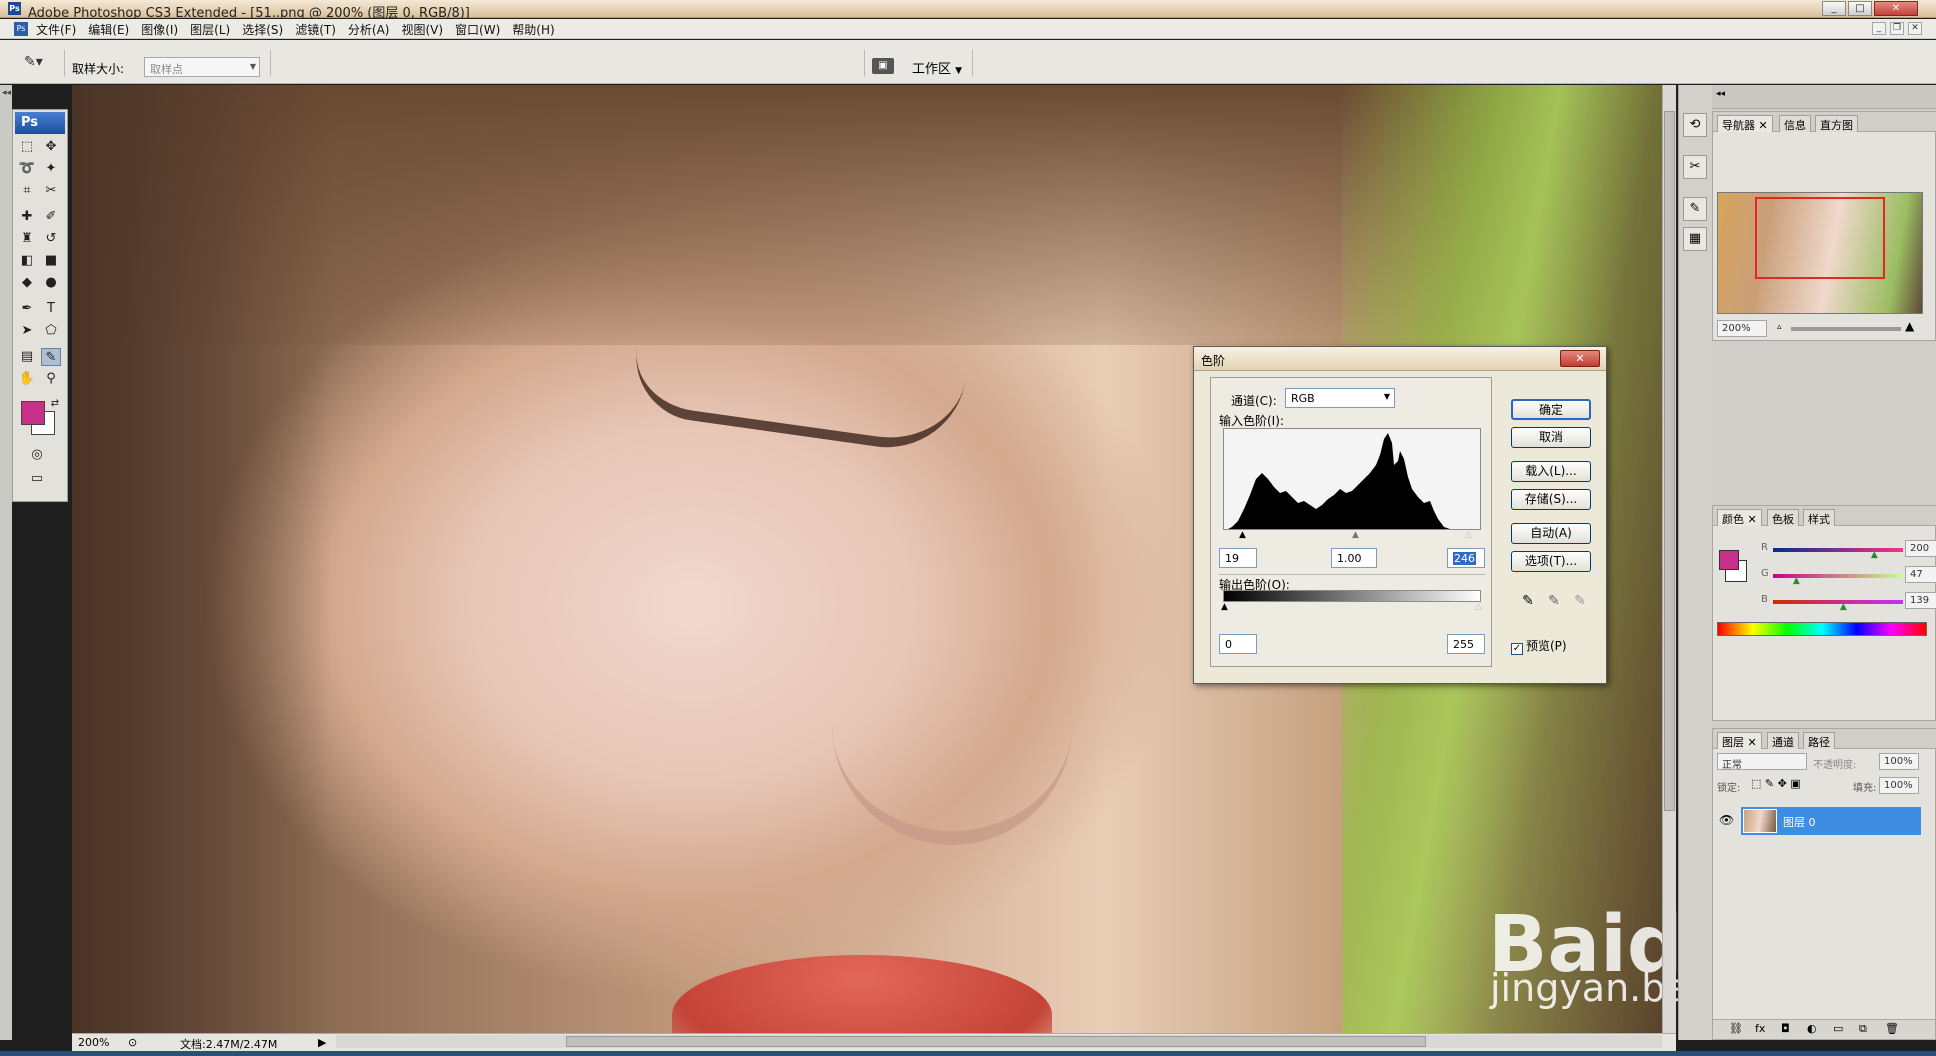  I want to click on pen-tool-icon: ✒, so click(27, 309).